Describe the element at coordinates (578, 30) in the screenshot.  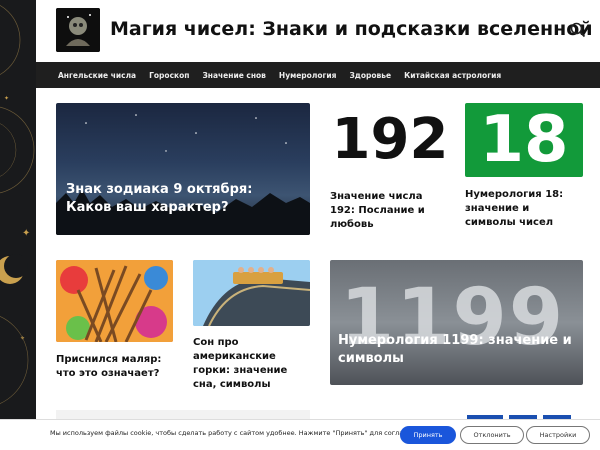
I see `search-icon` at that location.